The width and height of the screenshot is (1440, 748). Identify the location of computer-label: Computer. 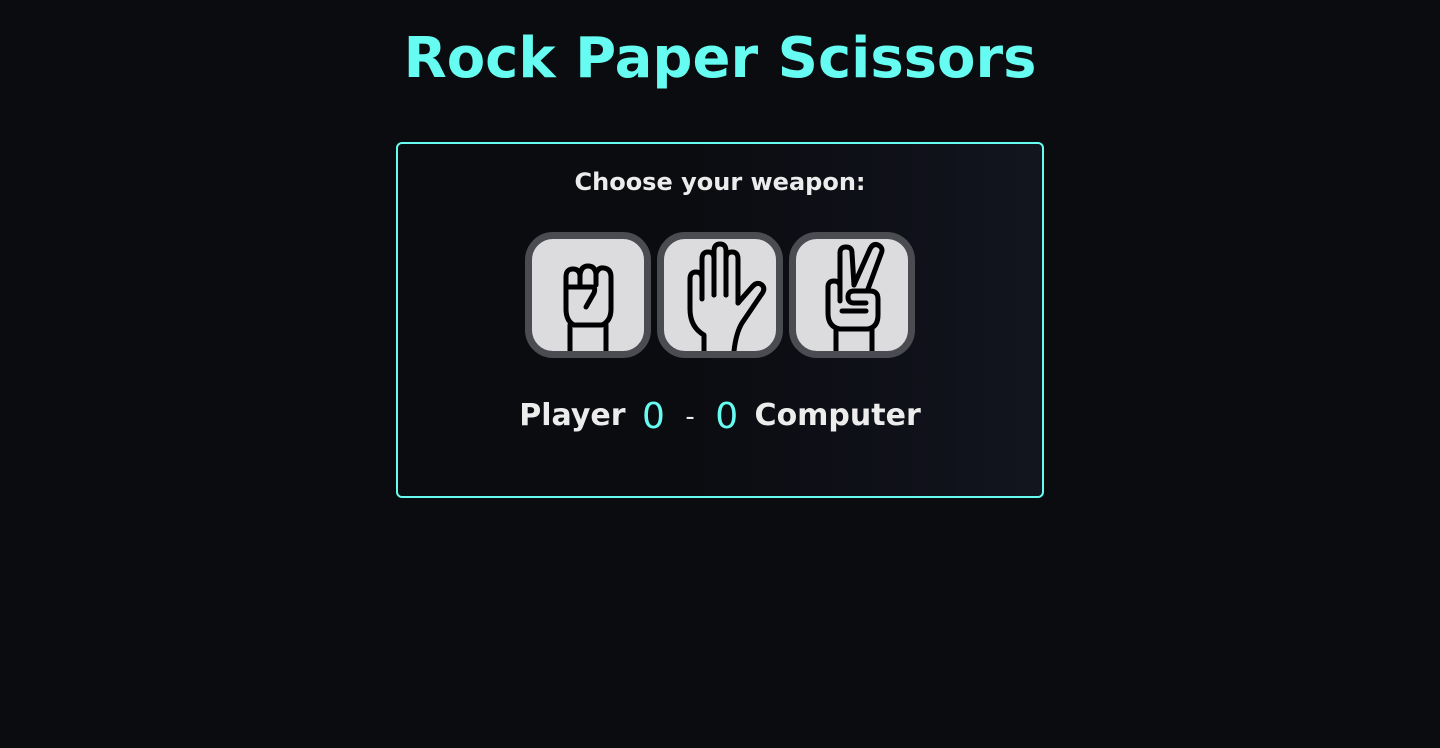
(837, 415).